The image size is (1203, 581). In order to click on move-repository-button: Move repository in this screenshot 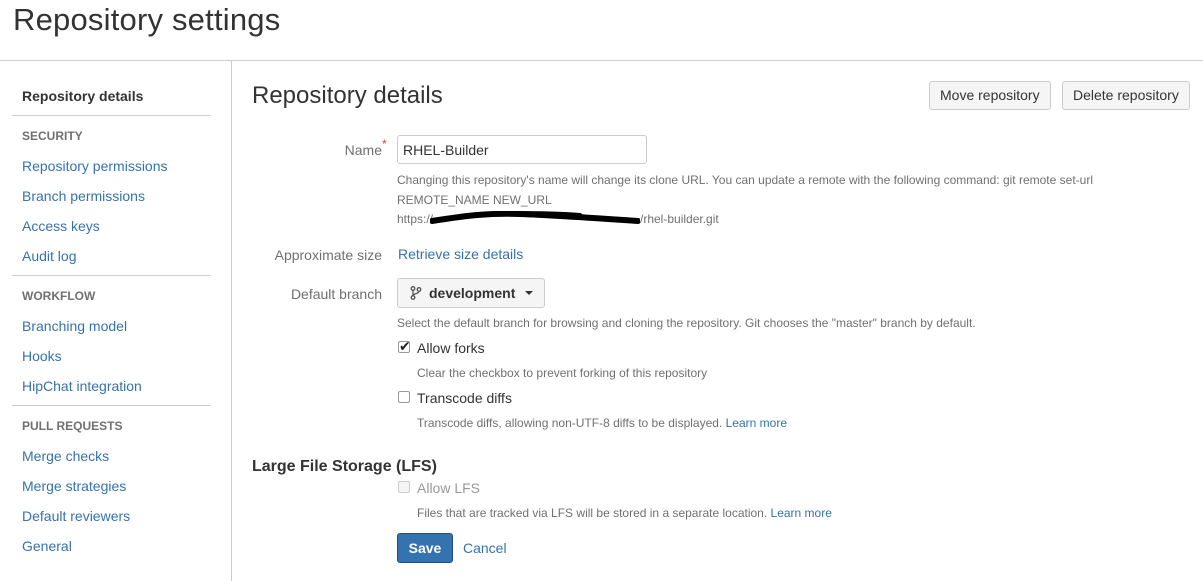, I will do `click(990, 95)`.